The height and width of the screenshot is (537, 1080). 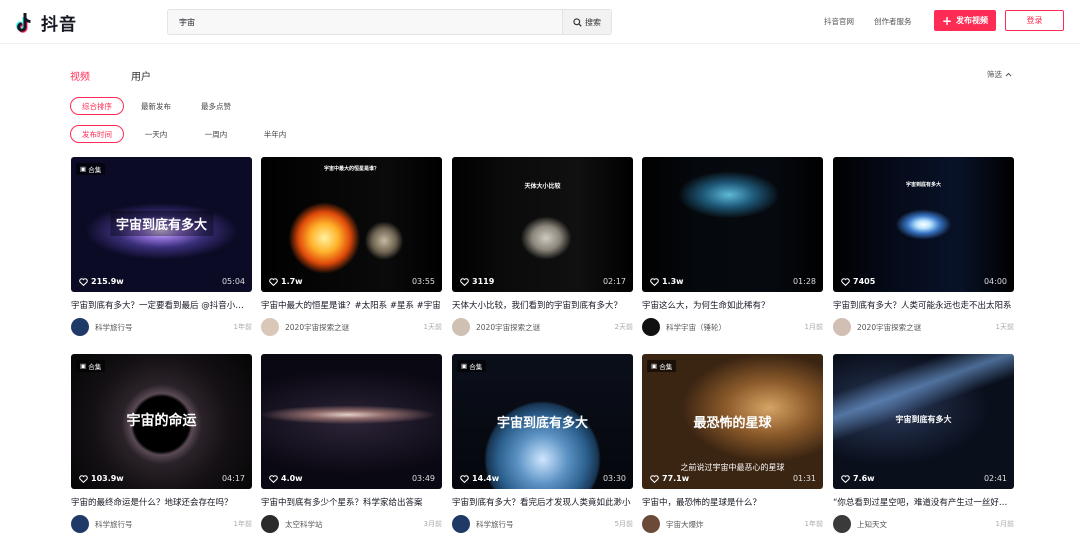 I want to click on video-title: 宇宙到底有多大？看完后才发现人类竟如此渺小, so click(x=542, y=502).